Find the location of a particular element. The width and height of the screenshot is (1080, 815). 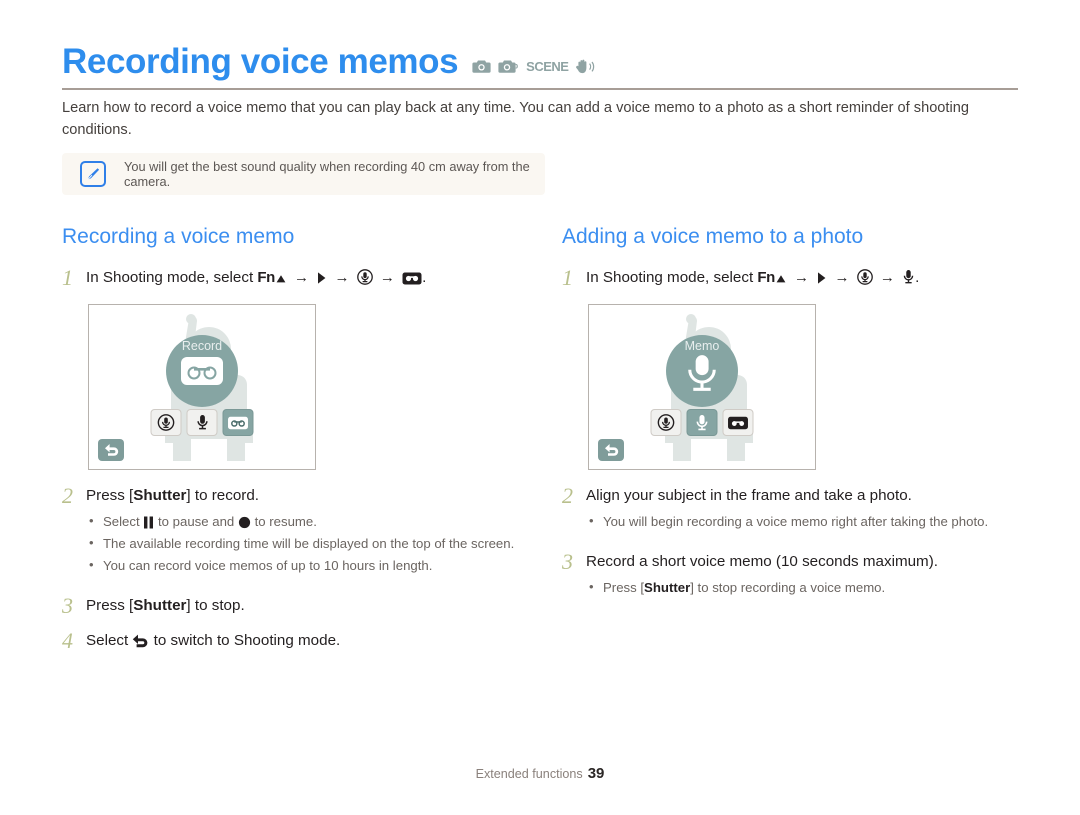

left-step-4: 4 Select to switch to Shooting mode. is located at coordinates (292, 641).